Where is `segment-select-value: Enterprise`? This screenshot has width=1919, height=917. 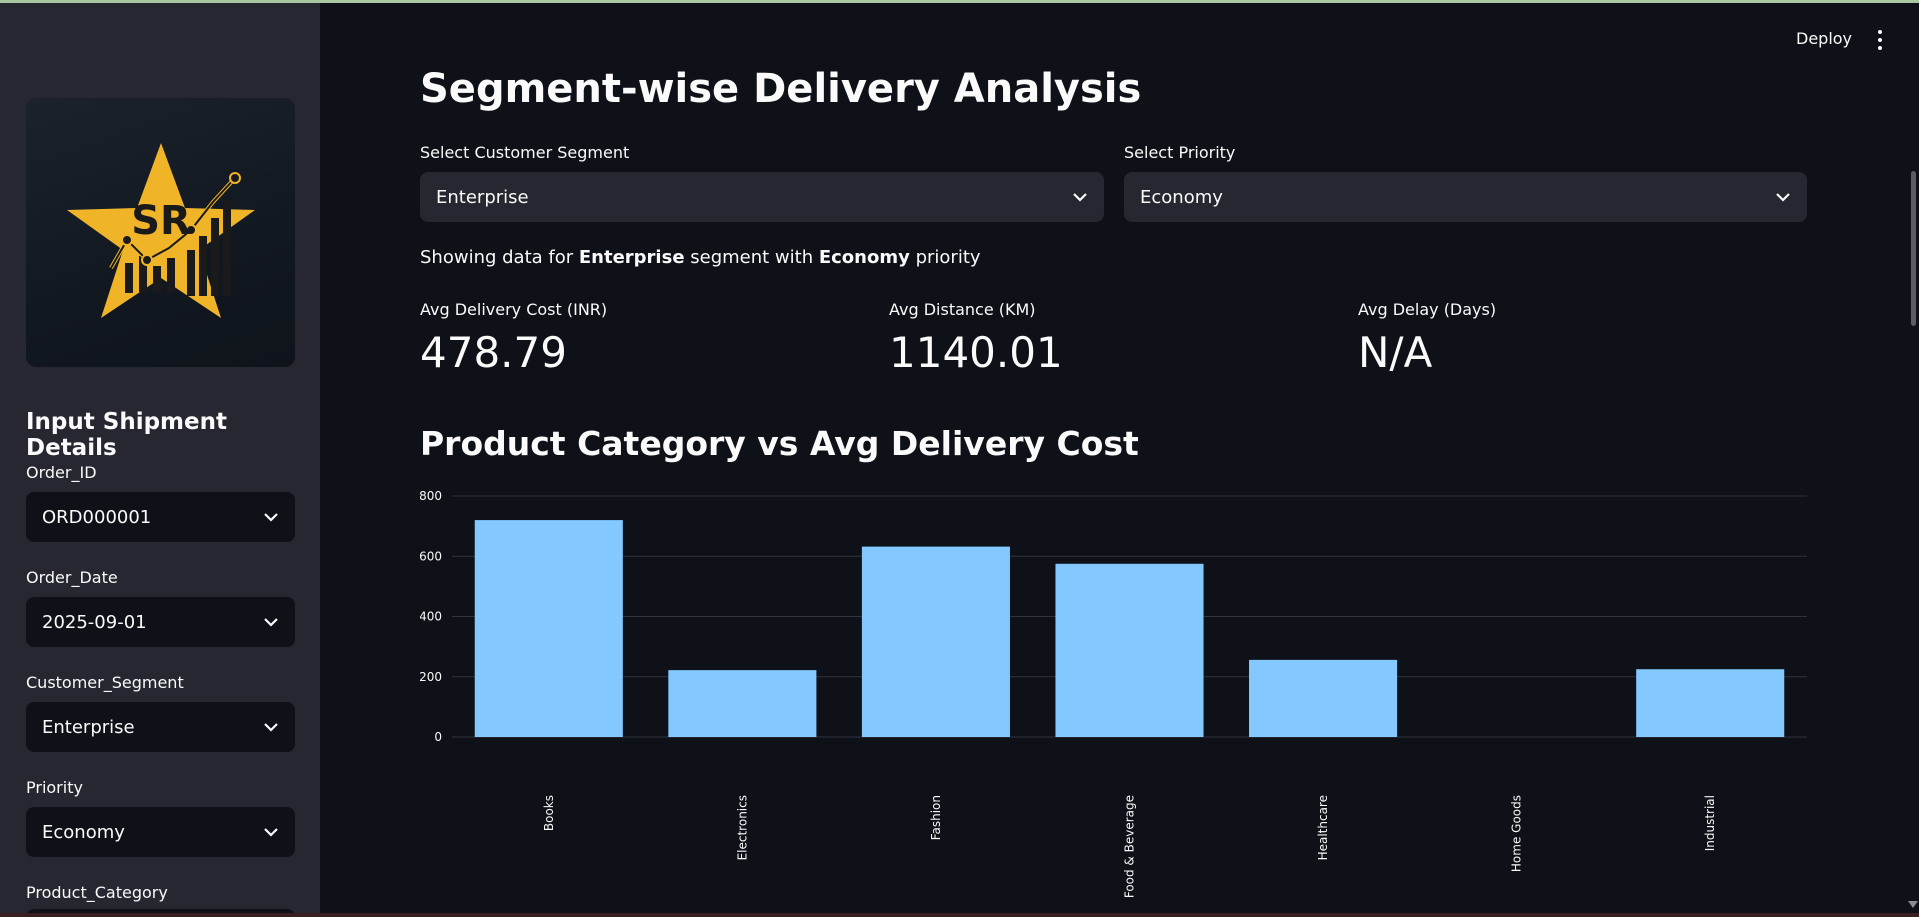
segment-select-value: Enterprise is located at coordinates (482, 197).